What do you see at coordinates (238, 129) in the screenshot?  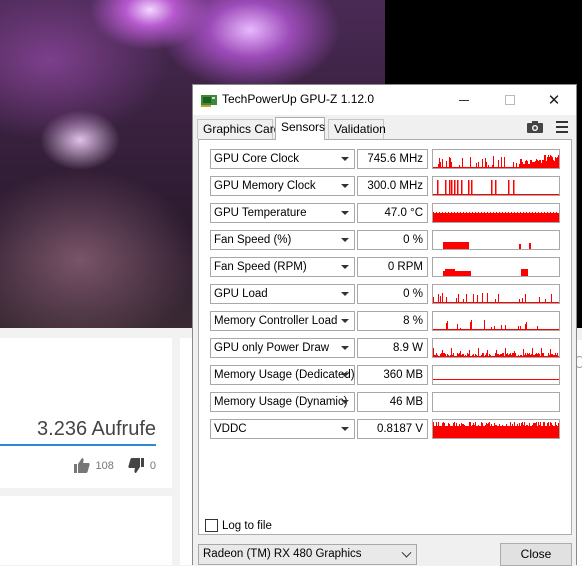 I see `tab-graphics-card: Graphics Card` at bounding box center [238, 129].